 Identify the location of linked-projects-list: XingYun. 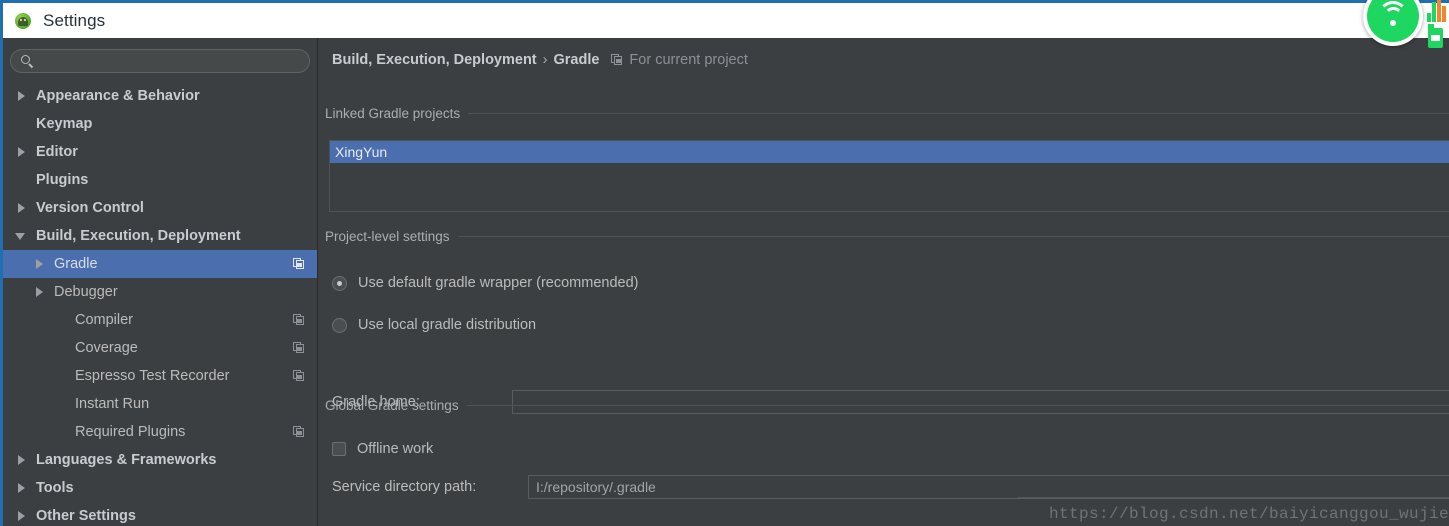
(889, 176).